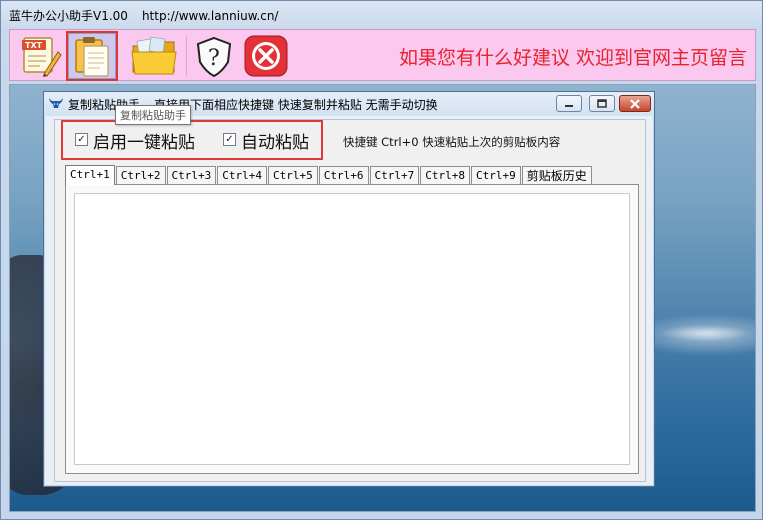 The height and width of the screenshot is (520, 763). I want to click on folder-button, so click(154, 56).